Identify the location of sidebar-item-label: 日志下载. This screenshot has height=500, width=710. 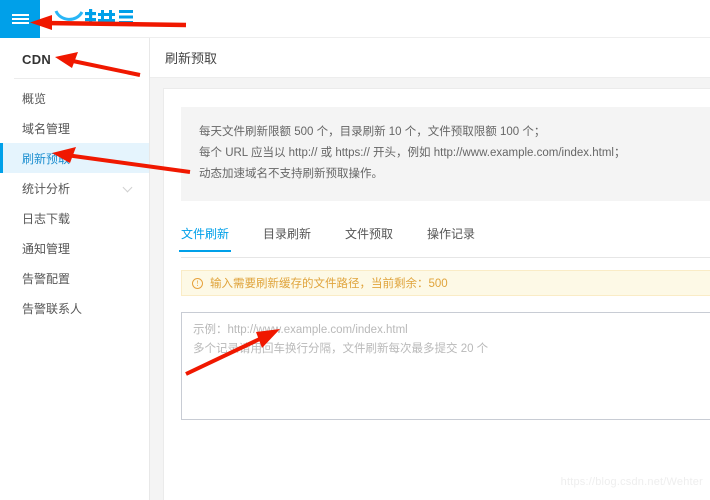
(46, 218).